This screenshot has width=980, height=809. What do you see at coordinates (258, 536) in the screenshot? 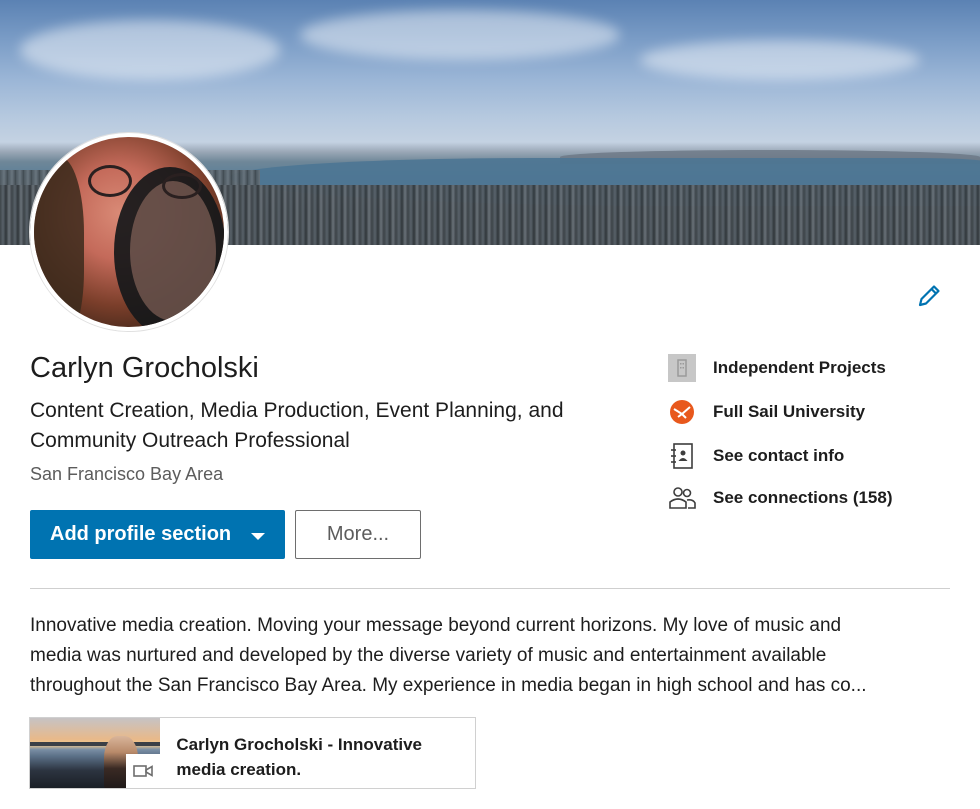
I see `caret-down-icon` at bounding box center [258, 536].